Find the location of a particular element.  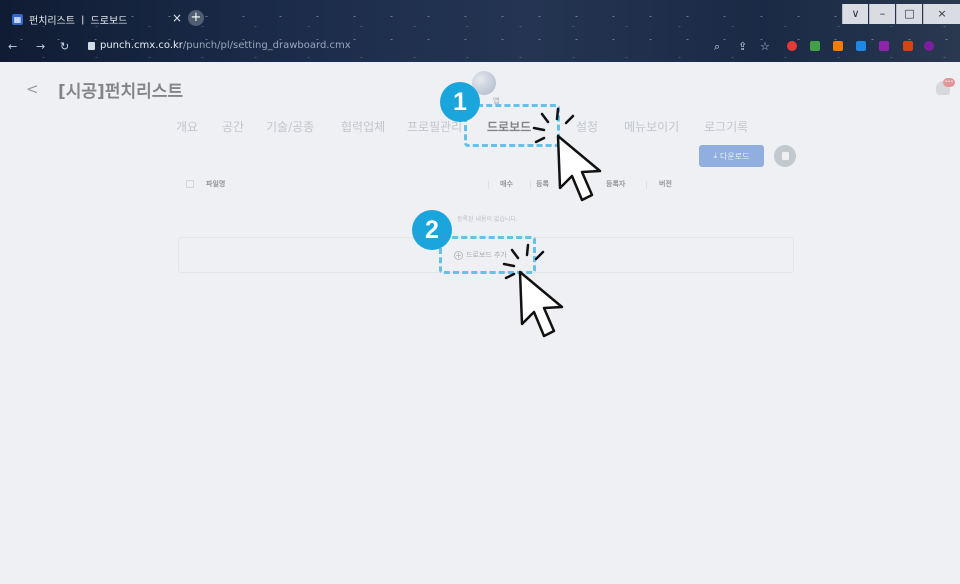

tab-trade: 기술/공종 is located at coordinates (290, 126).